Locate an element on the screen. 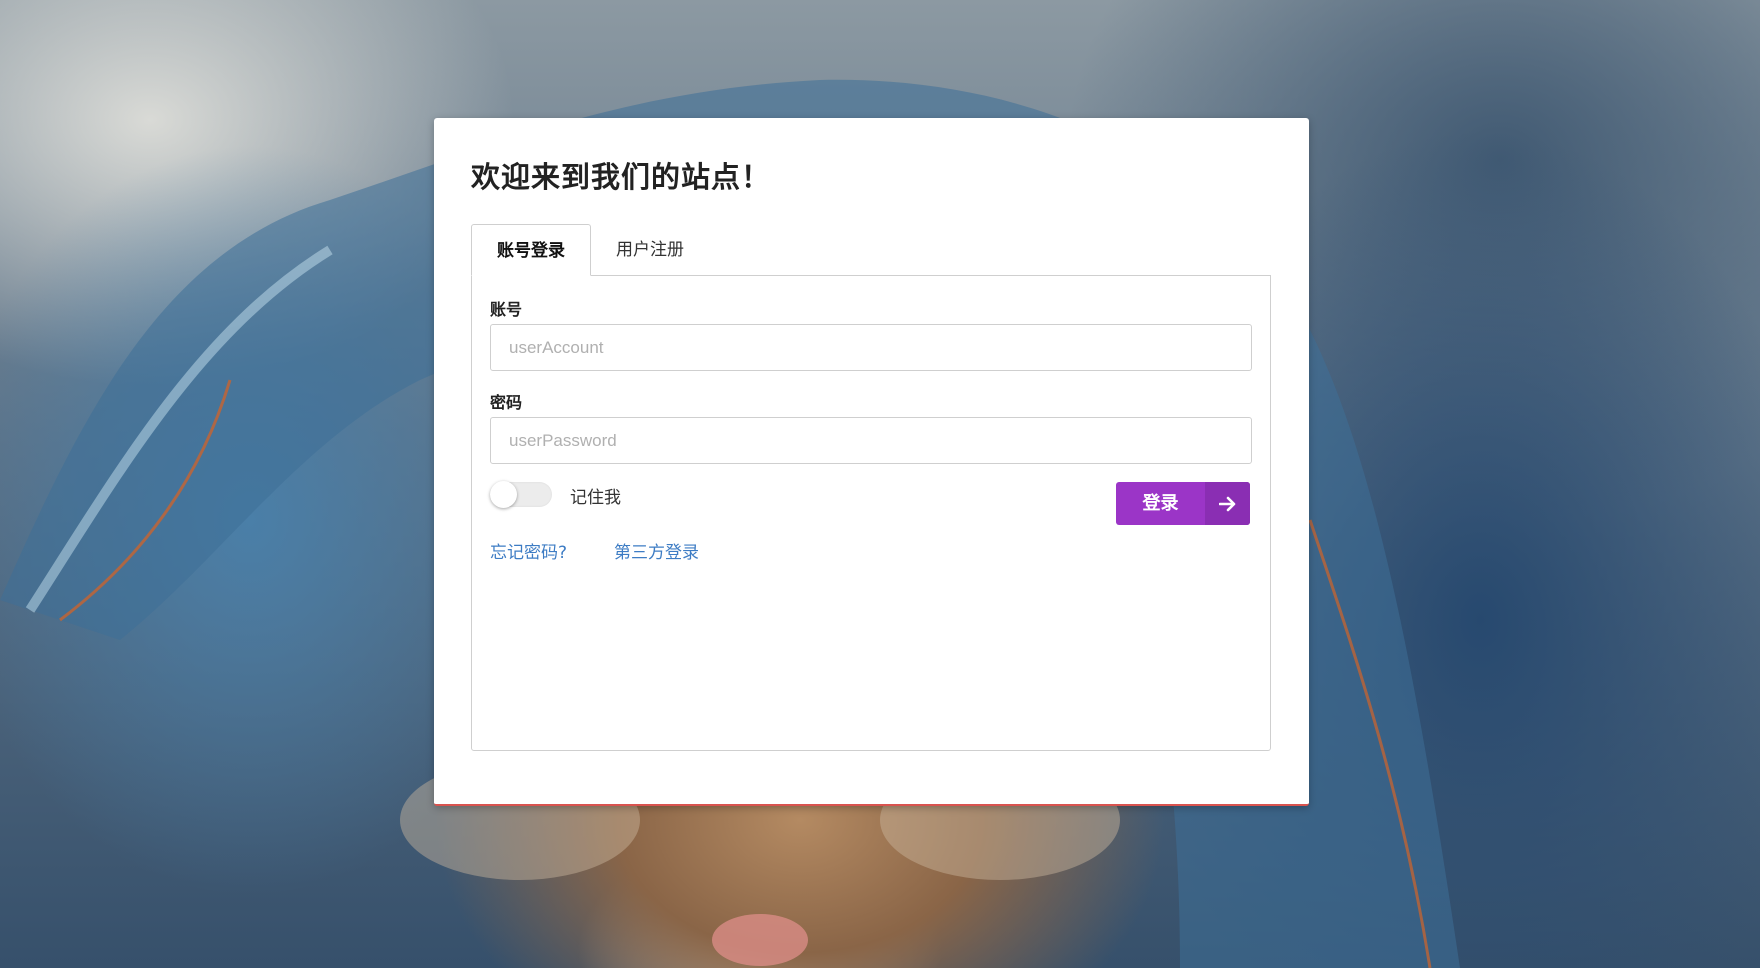  arrow-right-icon is located at coordinates (1227, 503).